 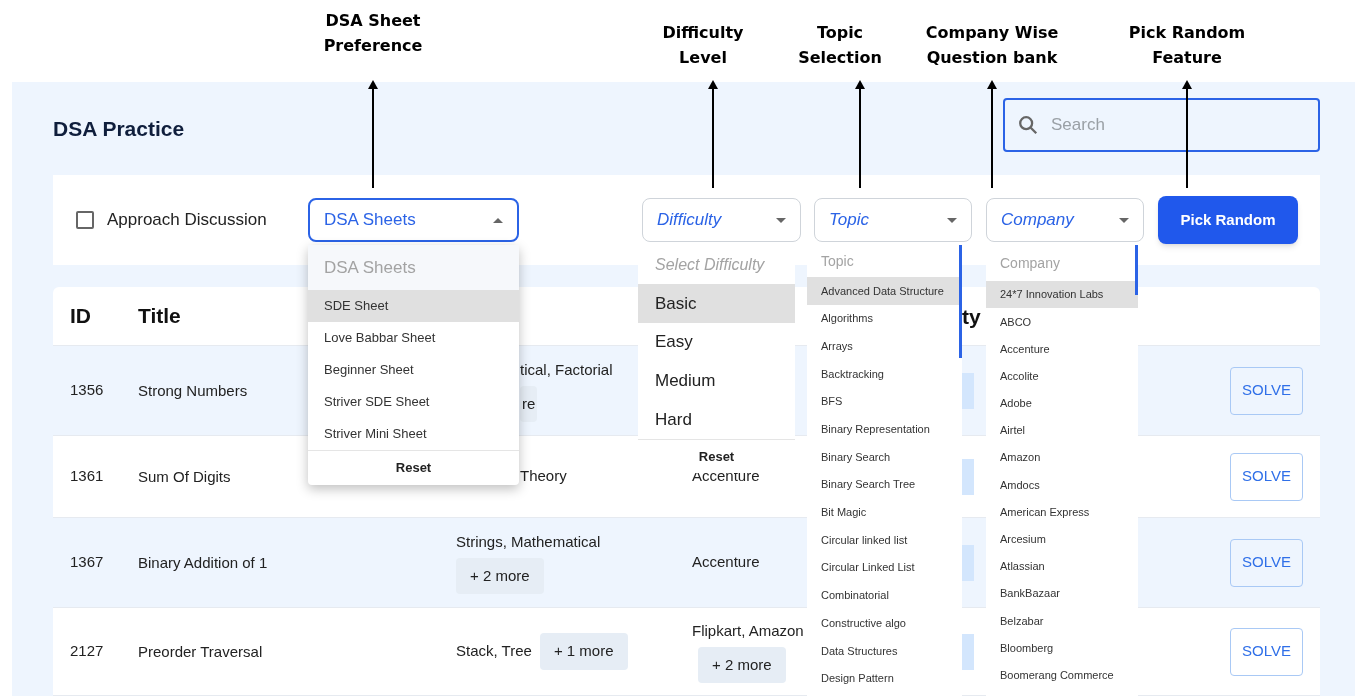 What do you see at coordinates (1062, 458) in the screenshot?
I see `menu-item: Amazon` at bounding box center [1062, 458].